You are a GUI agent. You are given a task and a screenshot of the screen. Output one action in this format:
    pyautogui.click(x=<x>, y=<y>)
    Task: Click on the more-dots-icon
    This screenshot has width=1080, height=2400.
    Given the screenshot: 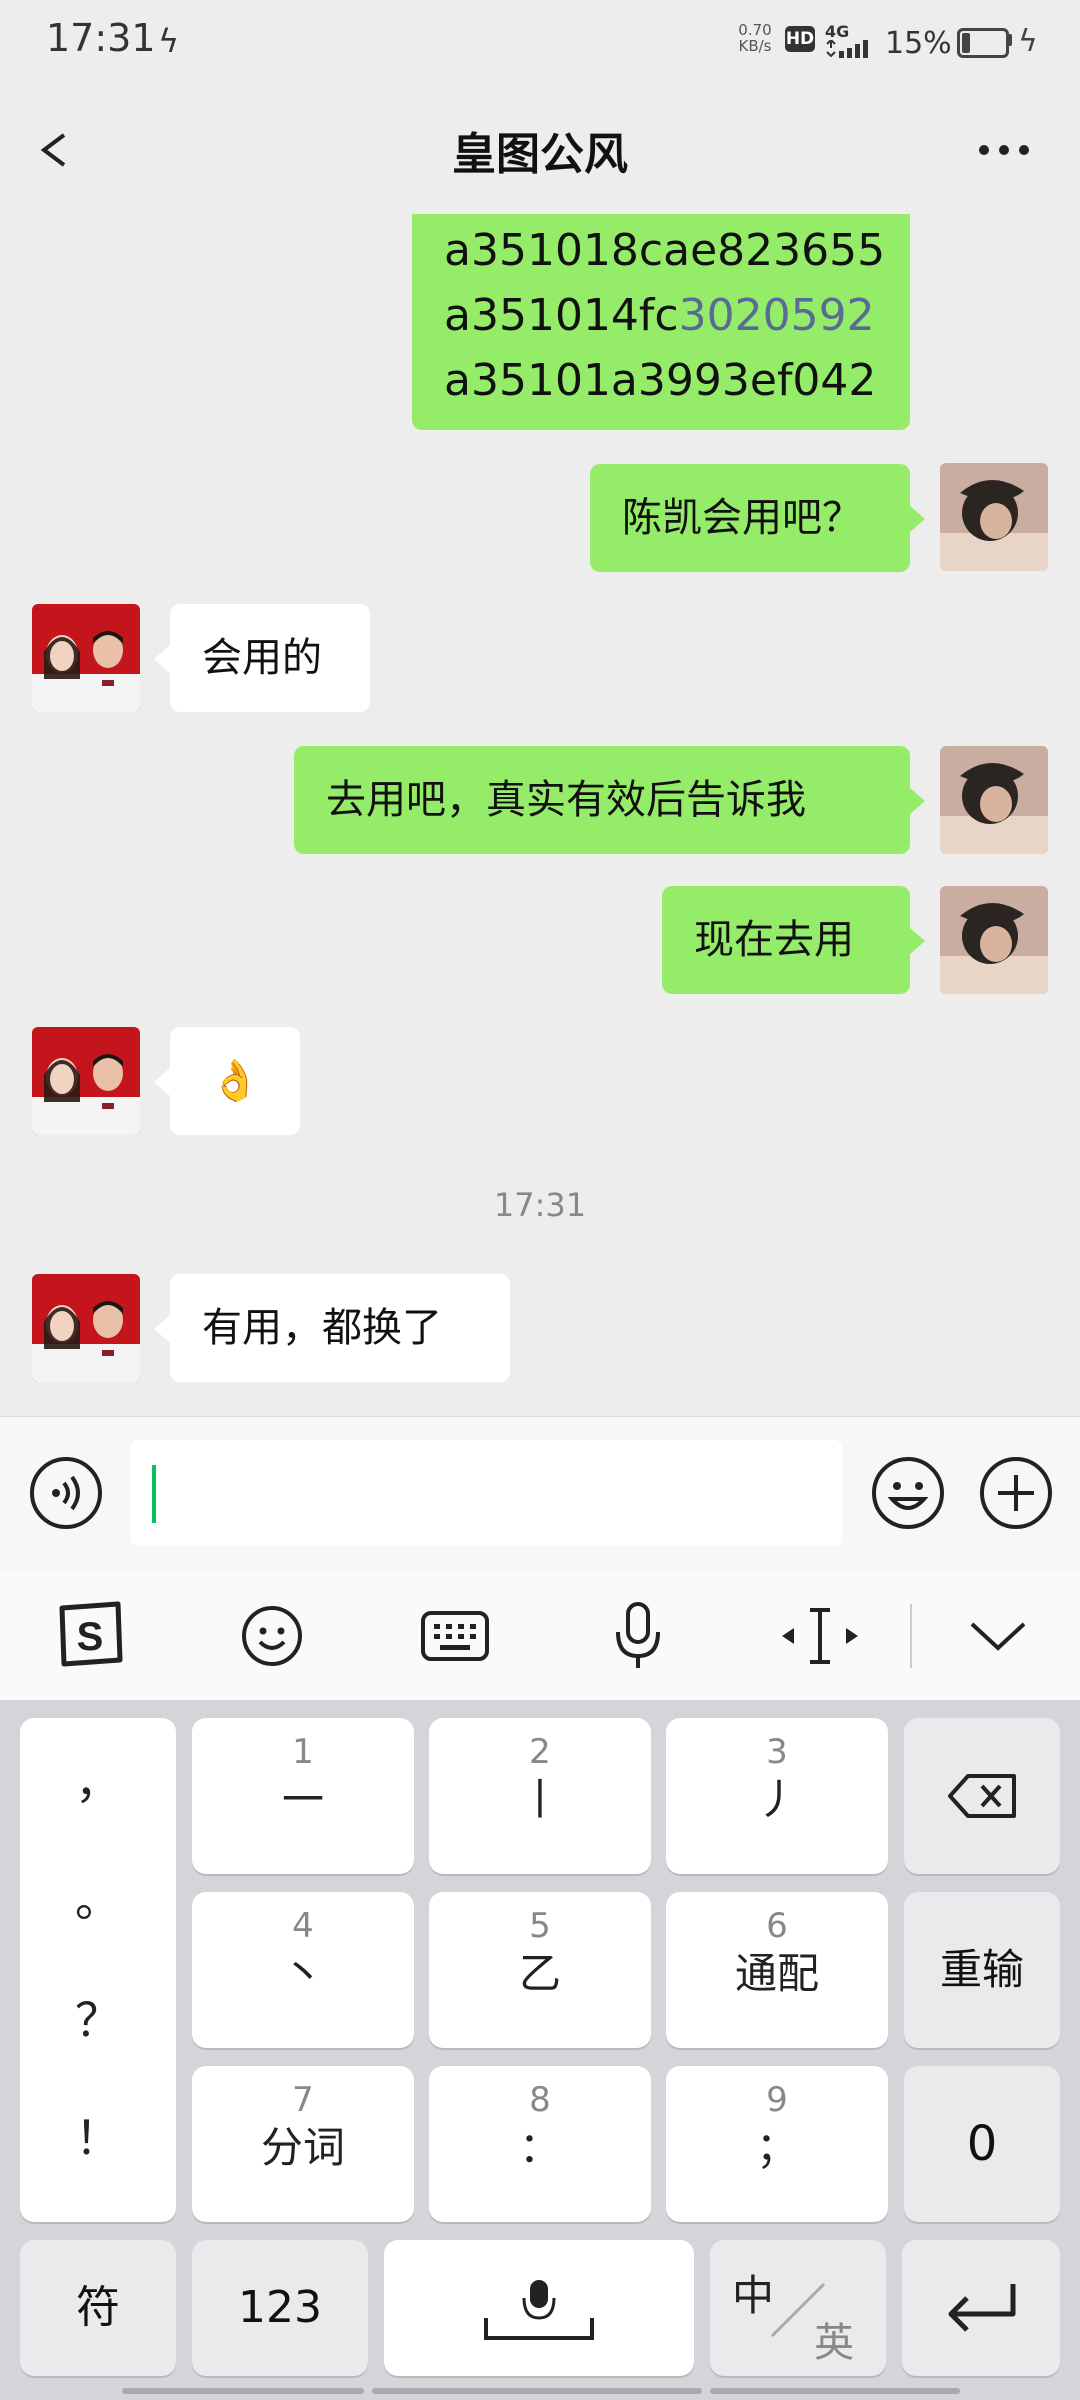 What is the action you would take?
    pyautogui.click(x=1004, y=150)
    